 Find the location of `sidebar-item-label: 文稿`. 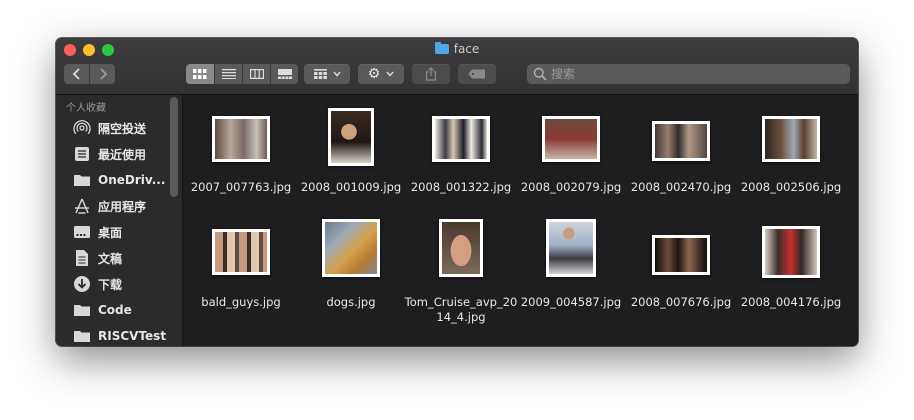

sidebar-item-label: 文稿 is located at coordinates (110, 258).